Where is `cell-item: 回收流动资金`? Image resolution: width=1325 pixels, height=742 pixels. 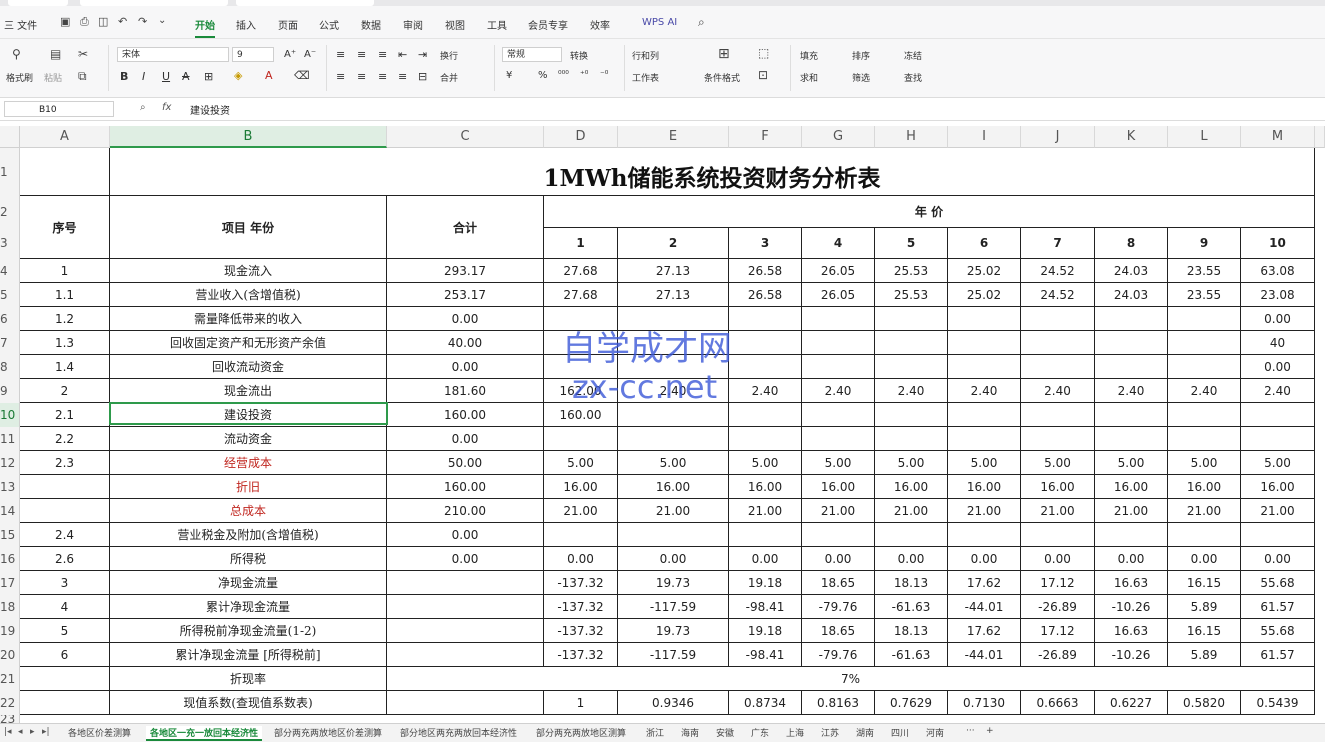
cell-item: 回收流动资金 is located at coordinates (248, 367).